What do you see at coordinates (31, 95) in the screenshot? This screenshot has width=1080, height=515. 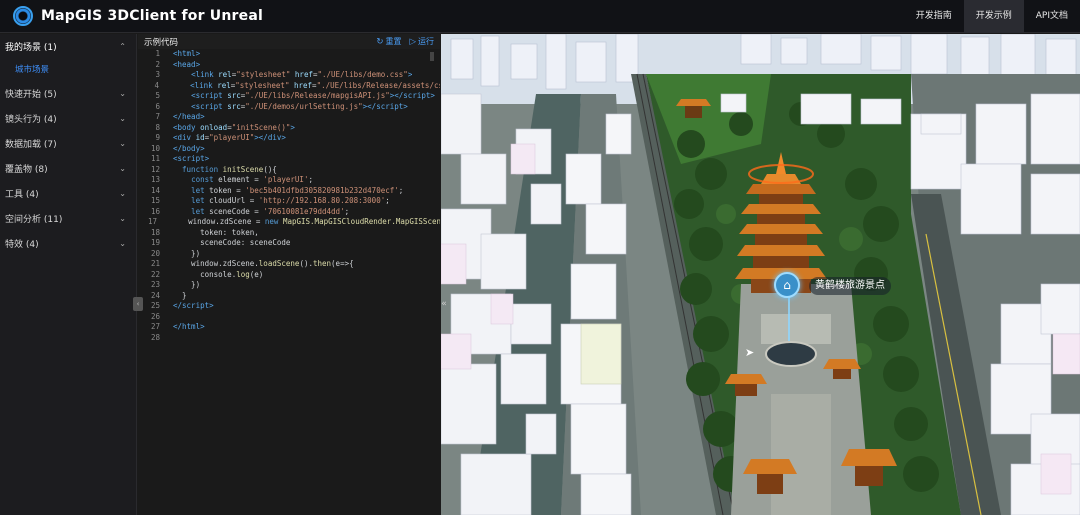 I see `sidebar-group-label: 快速开始 (5)` at bounding box center [31, 95].